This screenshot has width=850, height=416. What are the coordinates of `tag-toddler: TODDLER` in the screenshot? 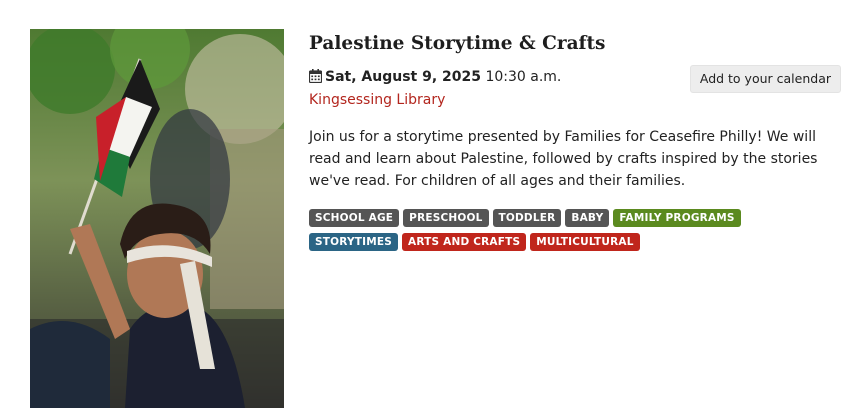 It's located at (527, 218).